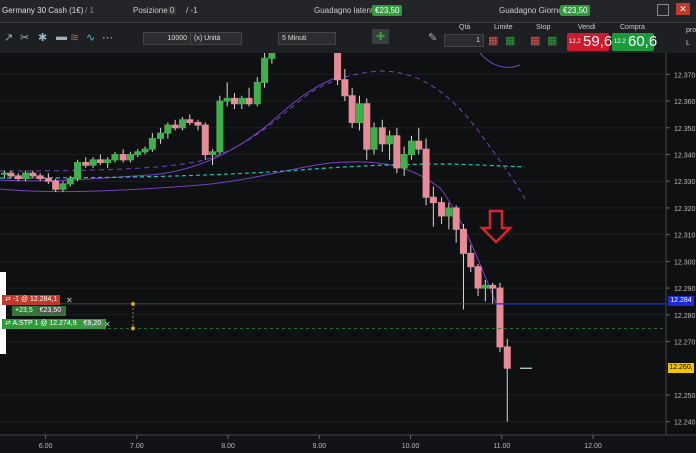  Describe the element at coordinates (92, 323) in the screenshot. I see `stop-eur: €9,20` at that location.